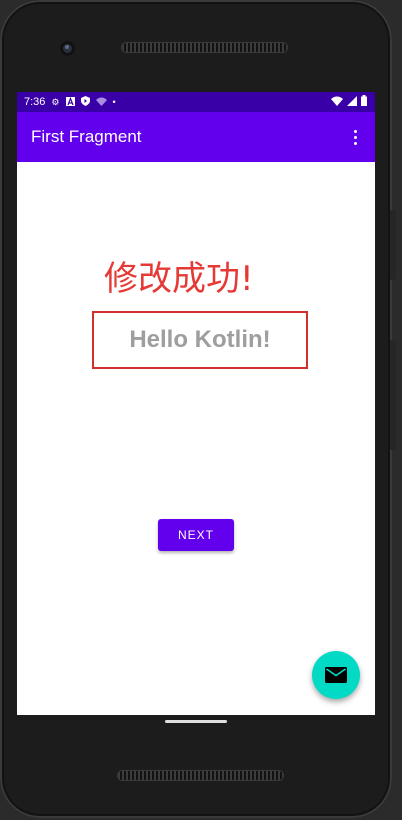  Describe the element at coordinates (196, 721) in the screenshot. I see `home-gesture-handle` at that location.